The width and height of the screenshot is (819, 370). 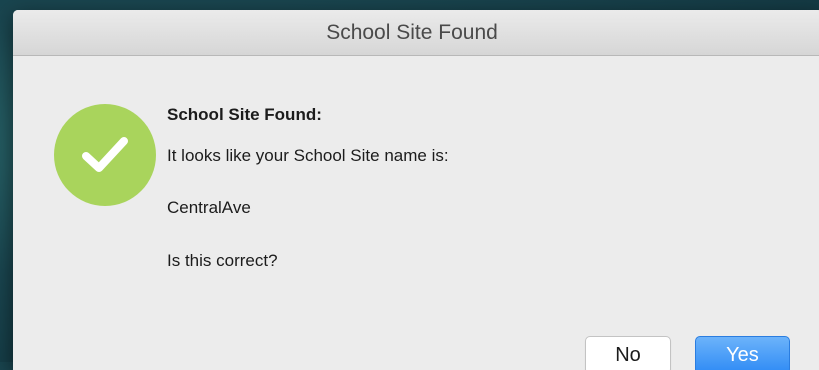 I want to click on confirmation-question: Is this correct?, so click(x=222, y=260).